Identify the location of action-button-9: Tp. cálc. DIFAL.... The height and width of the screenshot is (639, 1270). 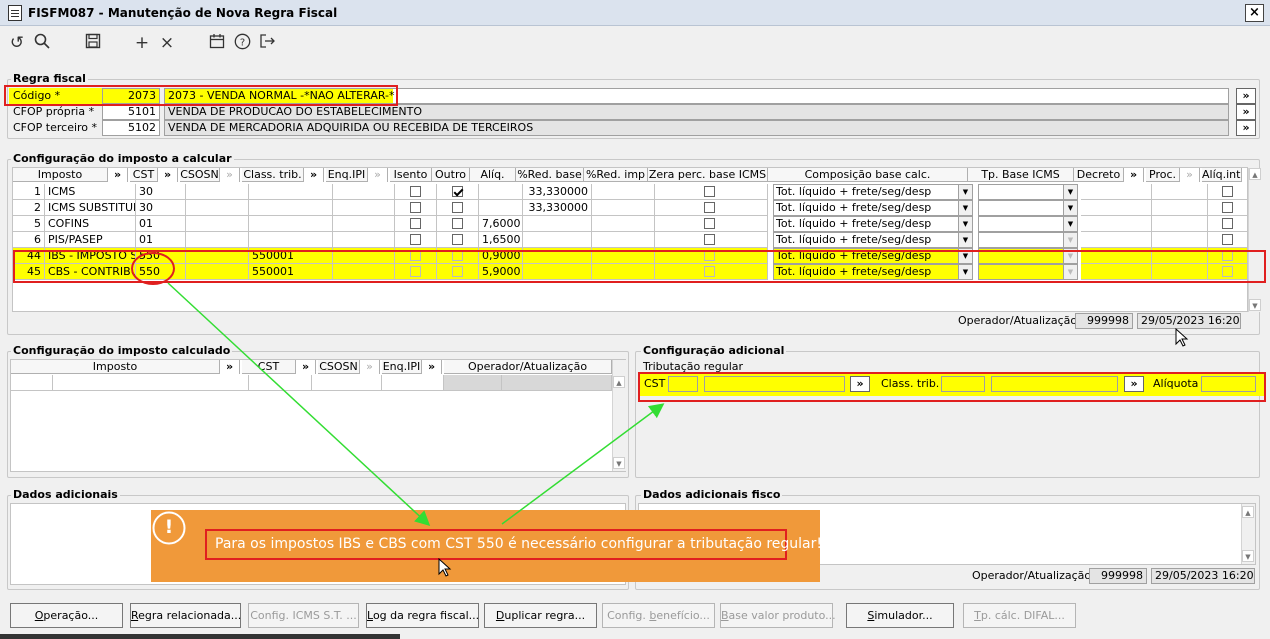
(1019, 615).